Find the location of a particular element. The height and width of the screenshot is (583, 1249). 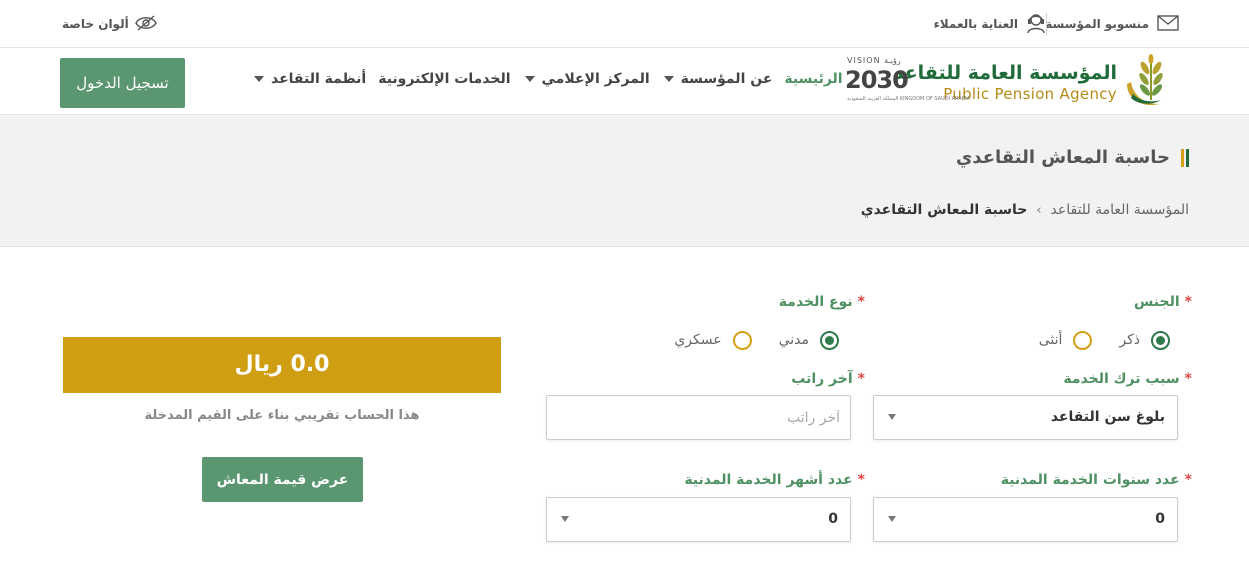

staff-link: منسوبو المؤسسة is located at coordinates (1112, 24).